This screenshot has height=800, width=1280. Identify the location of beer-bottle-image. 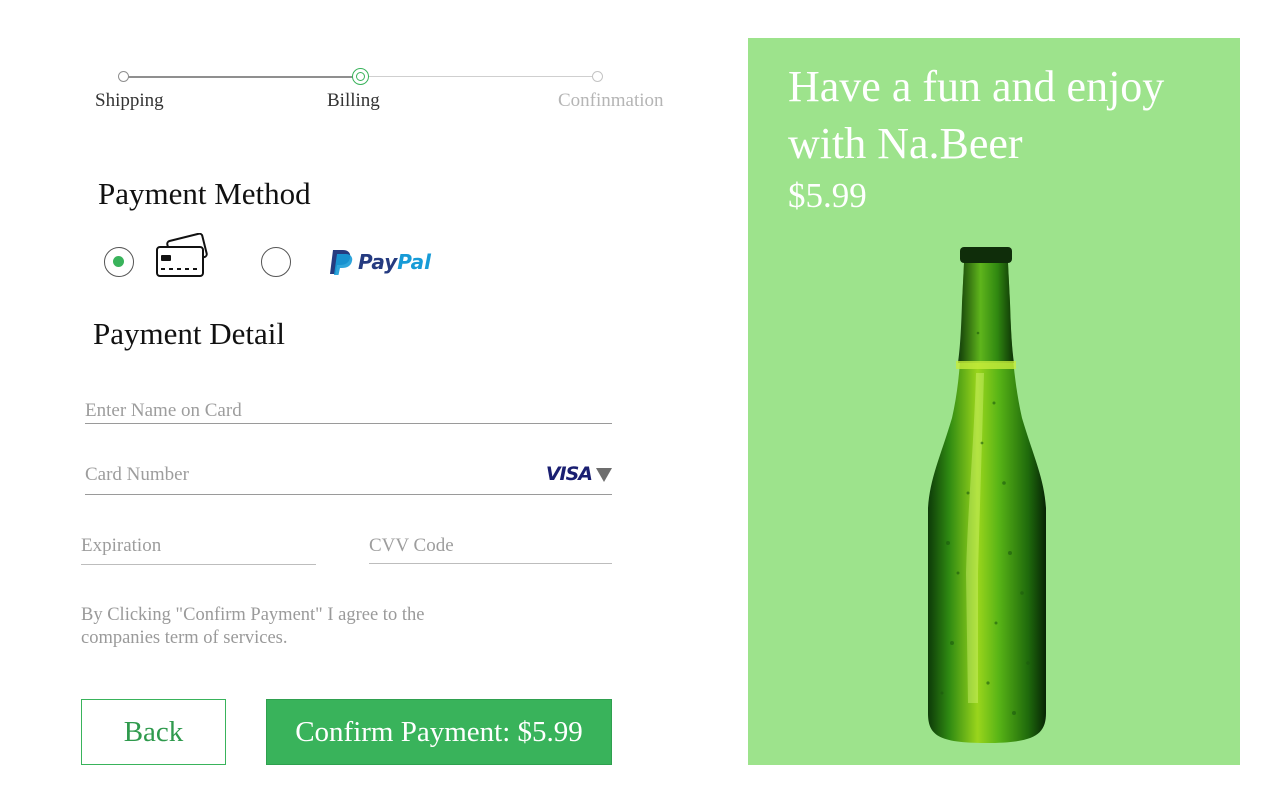
(987, 495).